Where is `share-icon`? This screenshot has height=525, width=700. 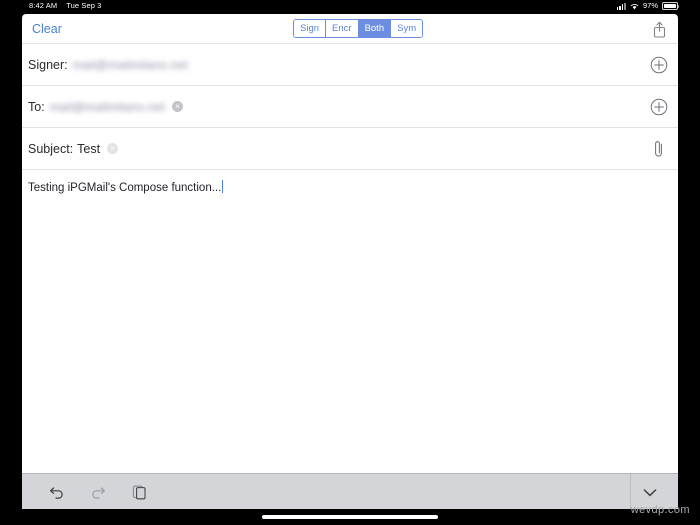 share-icon is located at coordinates (659, 29).